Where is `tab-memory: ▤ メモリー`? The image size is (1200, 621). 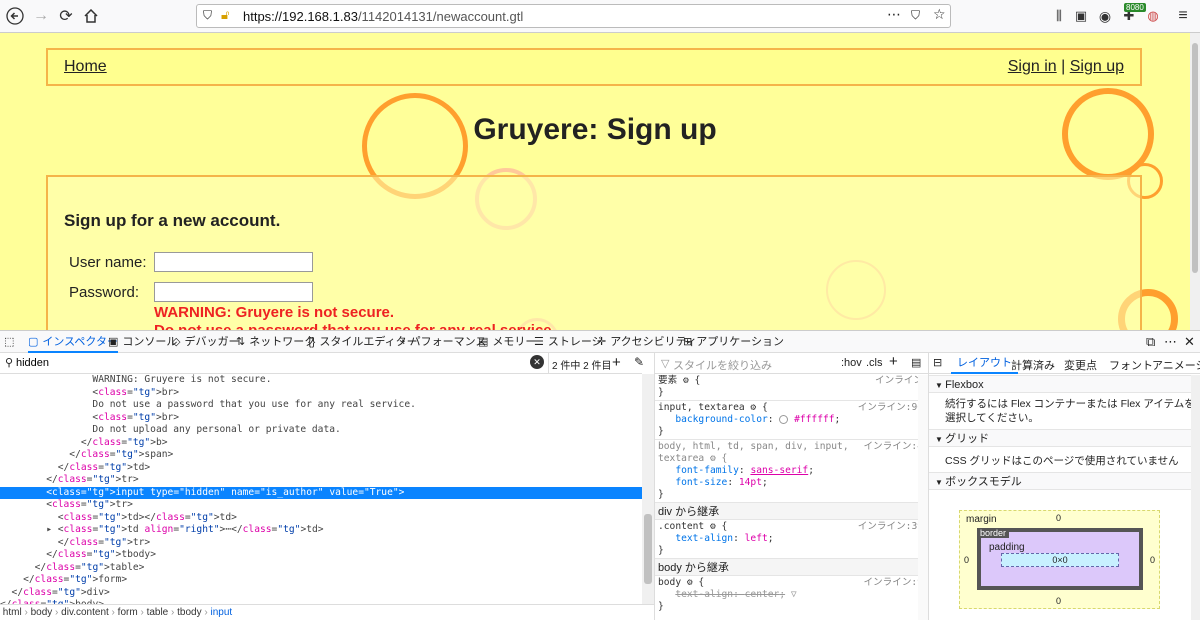
tab-memory: ▤ メモリー is located at coordinates (507, 342).